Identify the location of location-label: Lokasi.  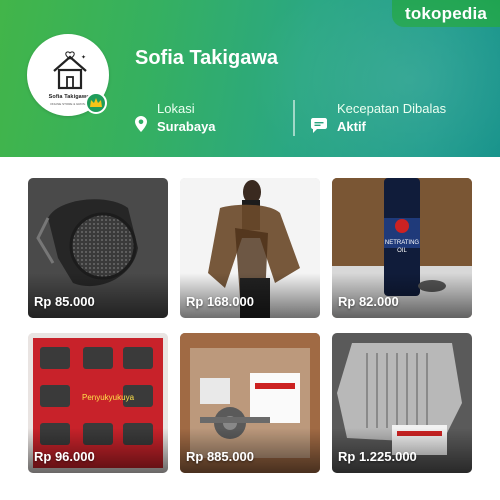
(176, 108).